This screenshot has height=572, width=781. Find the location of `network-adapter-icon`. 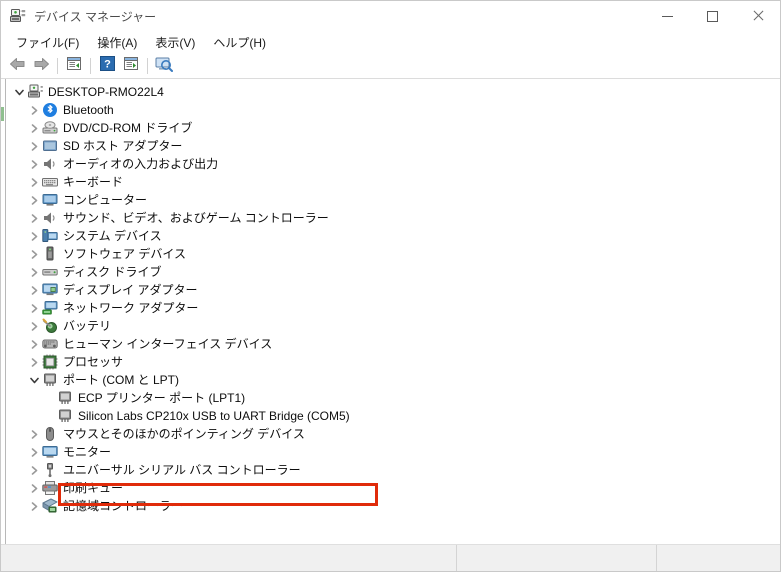

network-adapter-icon is located at coordinates (50, 308).